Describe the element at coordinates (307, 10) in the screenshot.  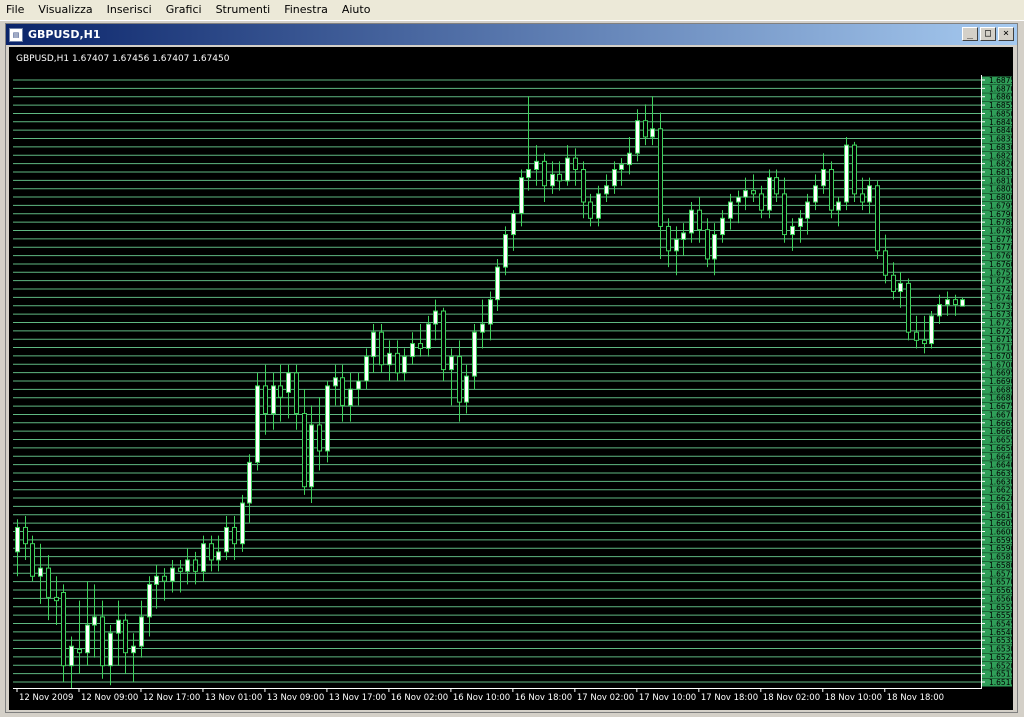
I see `menu-finestra: Finestra` at that location.